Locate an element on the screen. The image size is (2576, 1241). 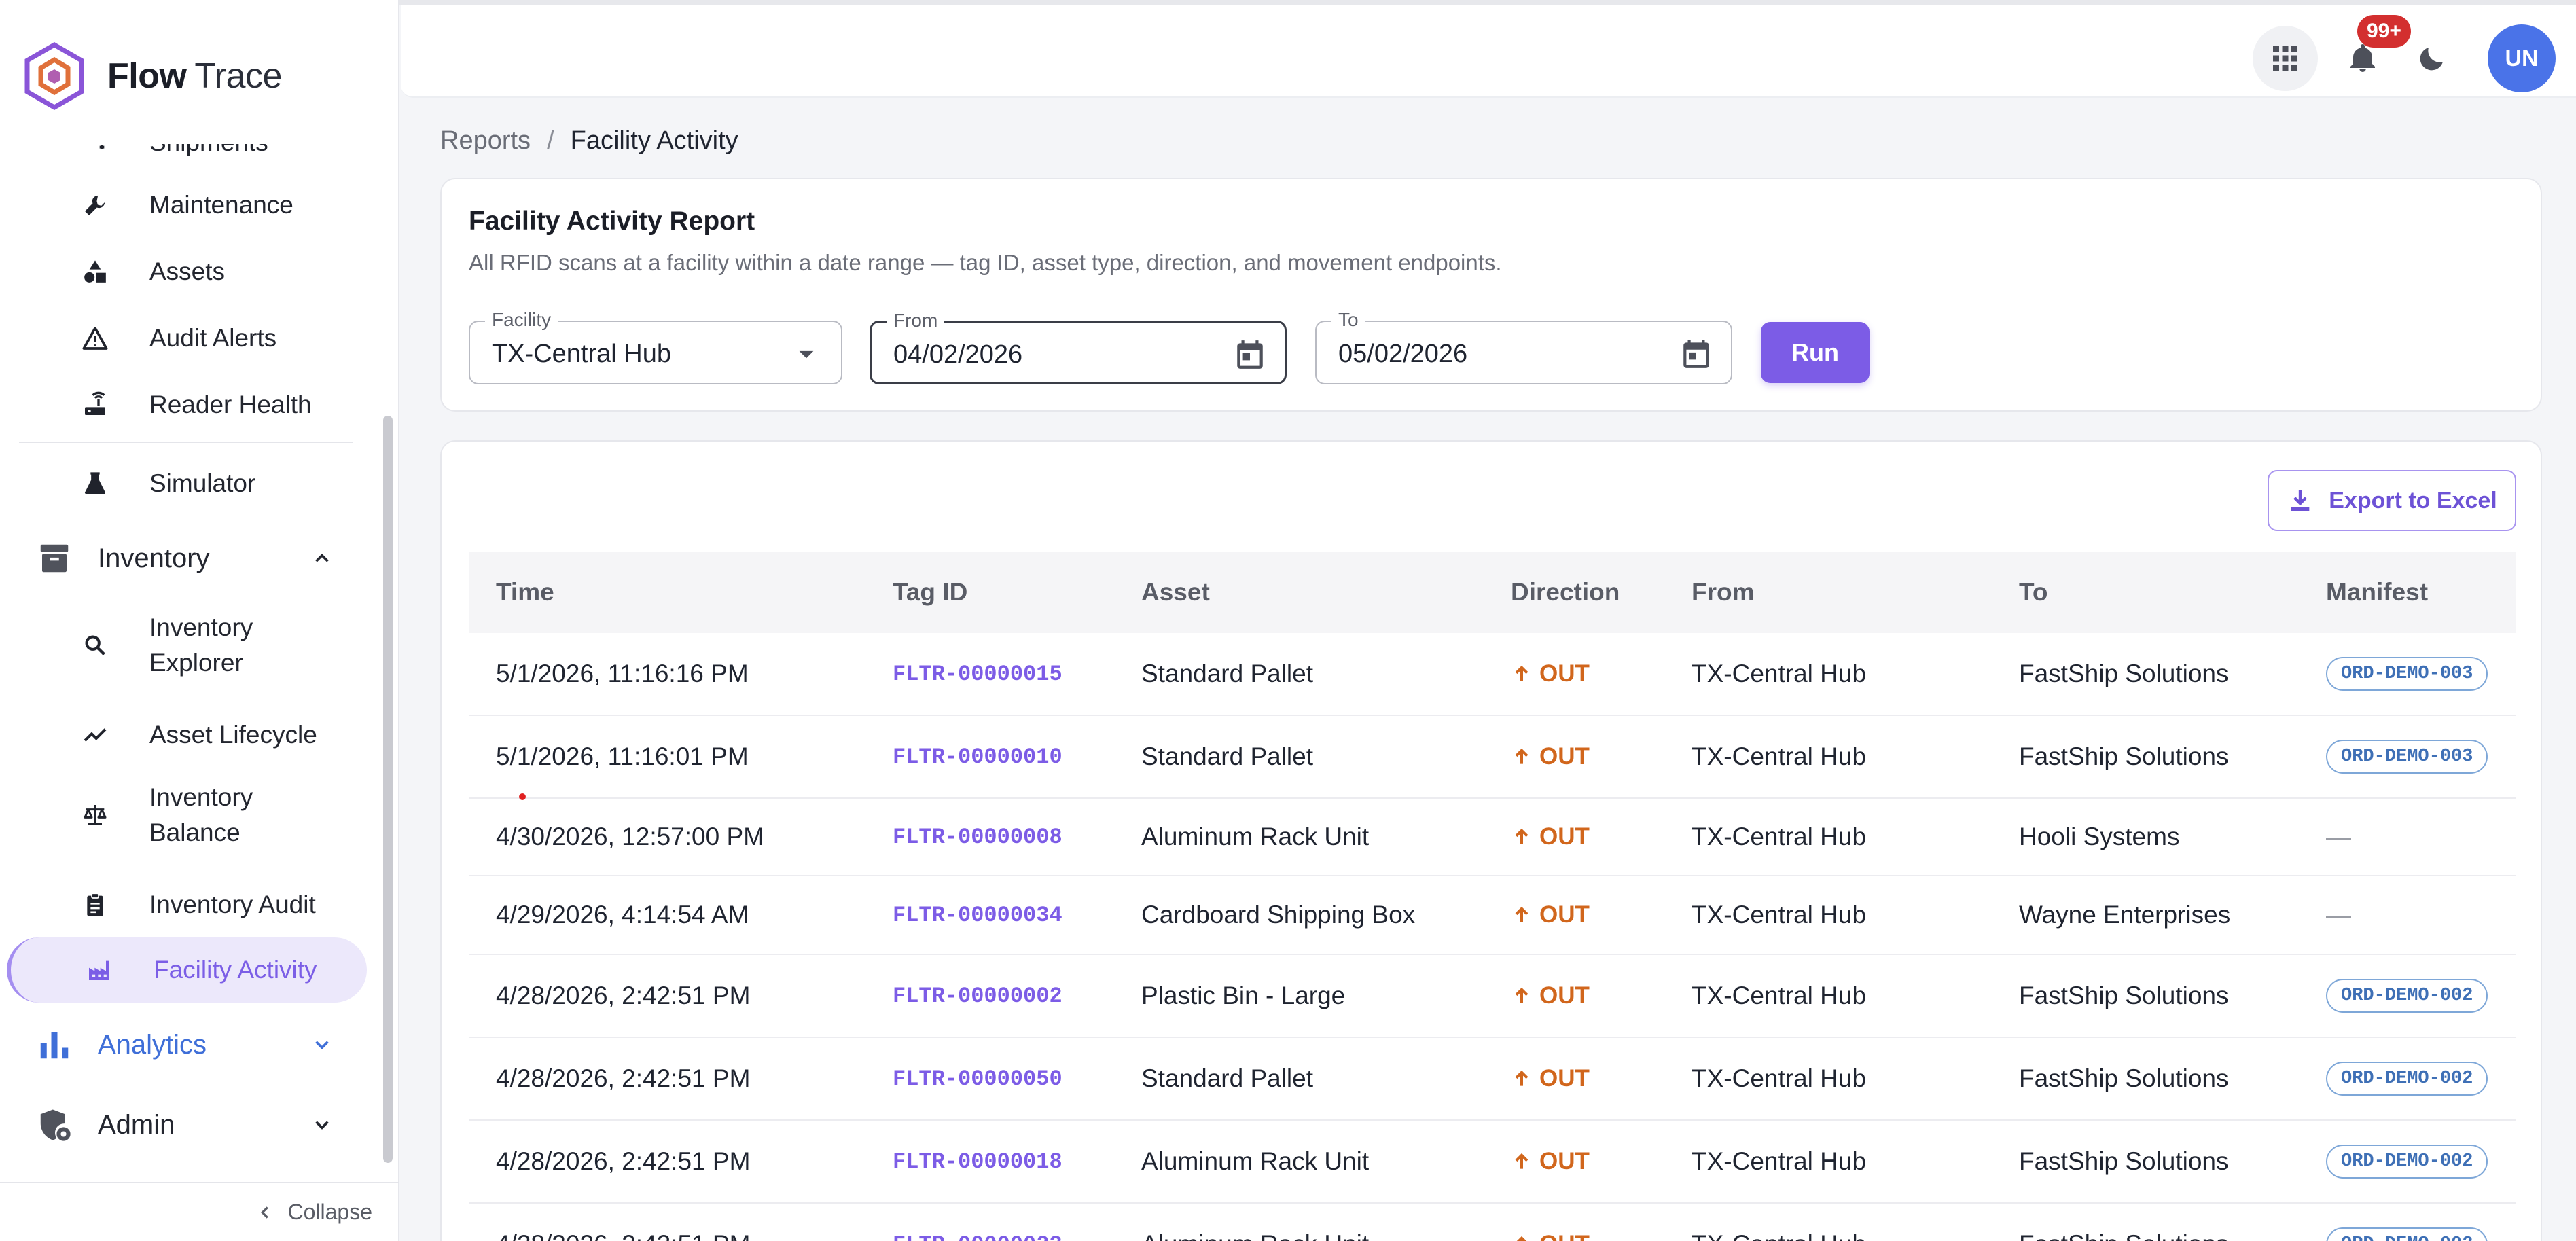
moon-icon is located at coordinates (2431, 60).